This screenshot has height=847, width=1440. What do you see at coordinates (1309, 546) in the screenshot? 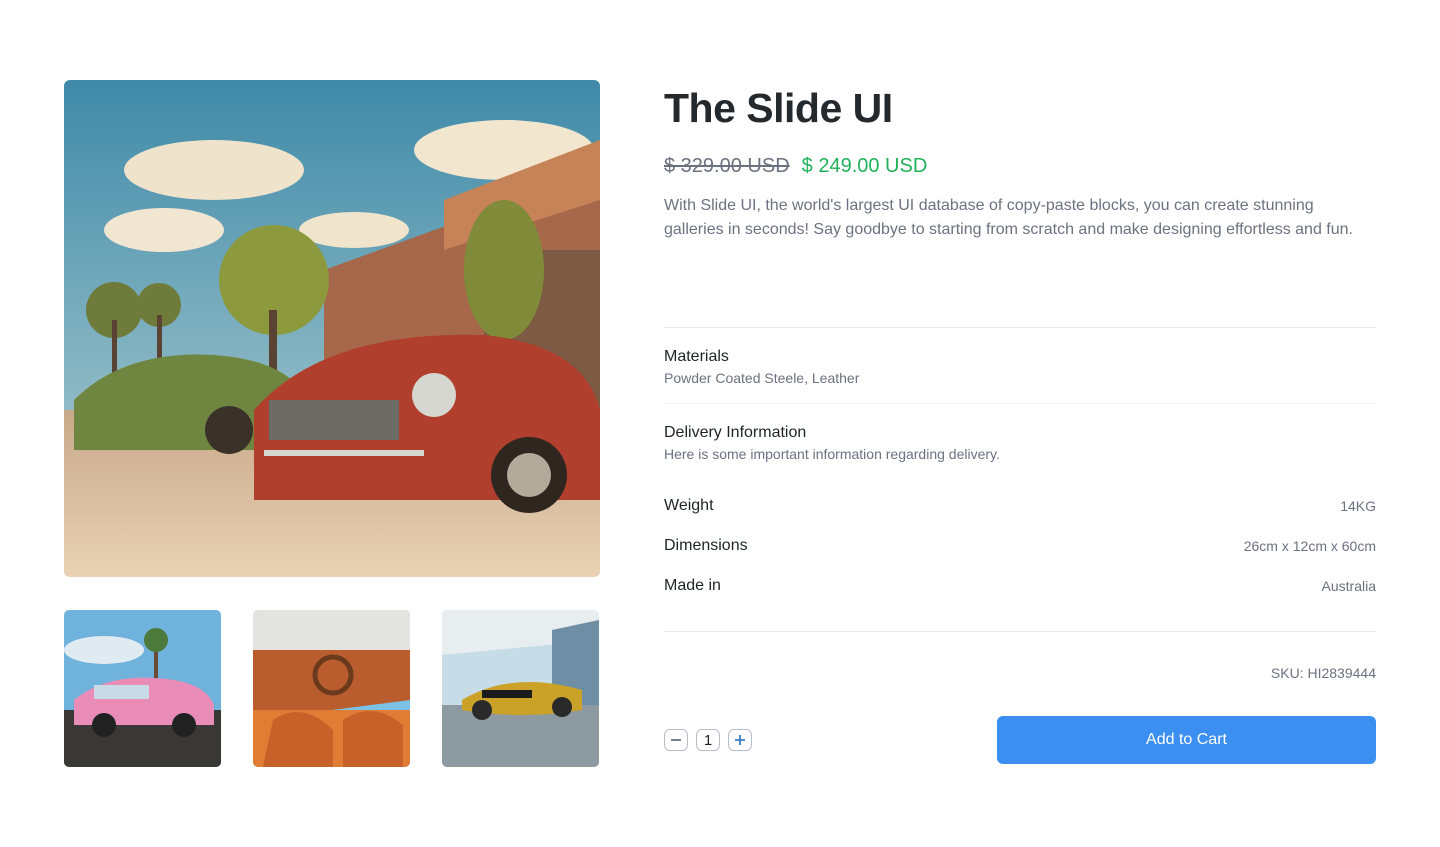
I see `spec-value: 26cm x 12cm x 60cm` at bounding box center [1309, 546].